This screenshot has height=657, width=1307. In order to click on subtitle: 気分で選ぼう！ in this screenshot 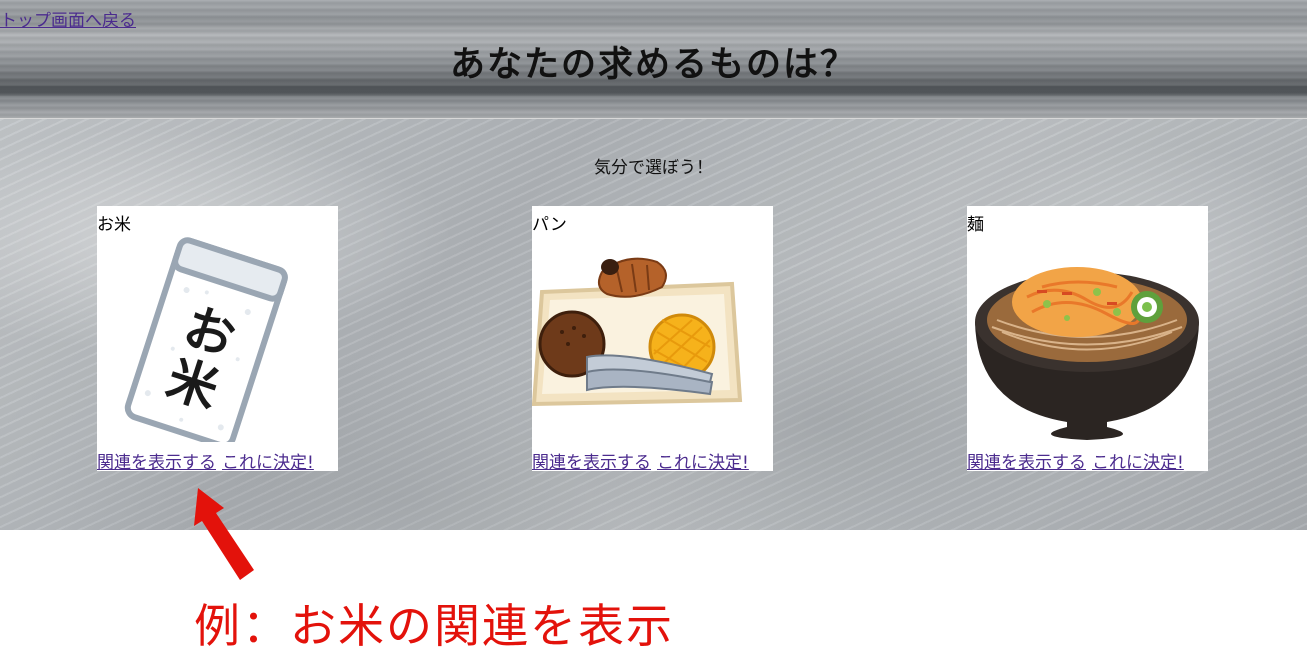, I will do `click(653, 168)`.